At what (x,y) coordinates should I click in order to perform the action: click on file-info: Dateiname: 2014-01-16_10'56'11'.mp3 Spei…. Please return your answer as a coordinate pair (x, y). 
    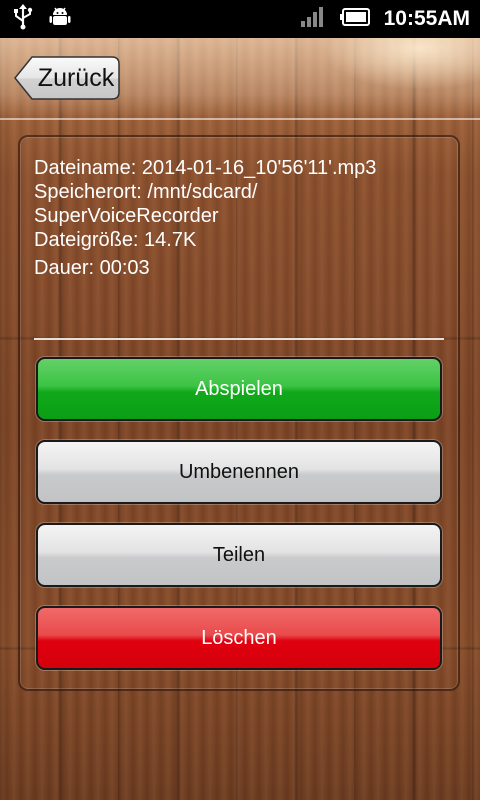
    Looking at the image, I should click on (244, 218).